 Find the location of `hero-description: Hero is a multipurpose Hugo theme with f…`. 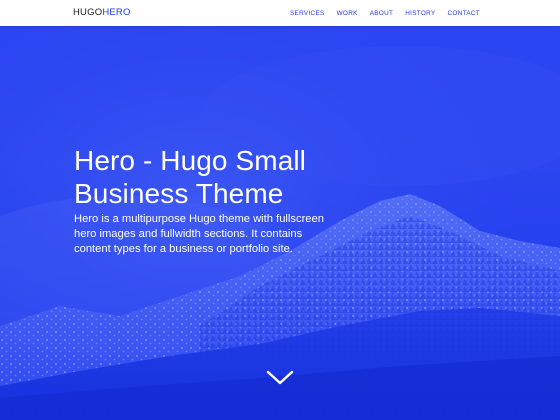

hero-description: Hero is a multipurpose Hugo theme with f… is located at coordinates (199, 234).